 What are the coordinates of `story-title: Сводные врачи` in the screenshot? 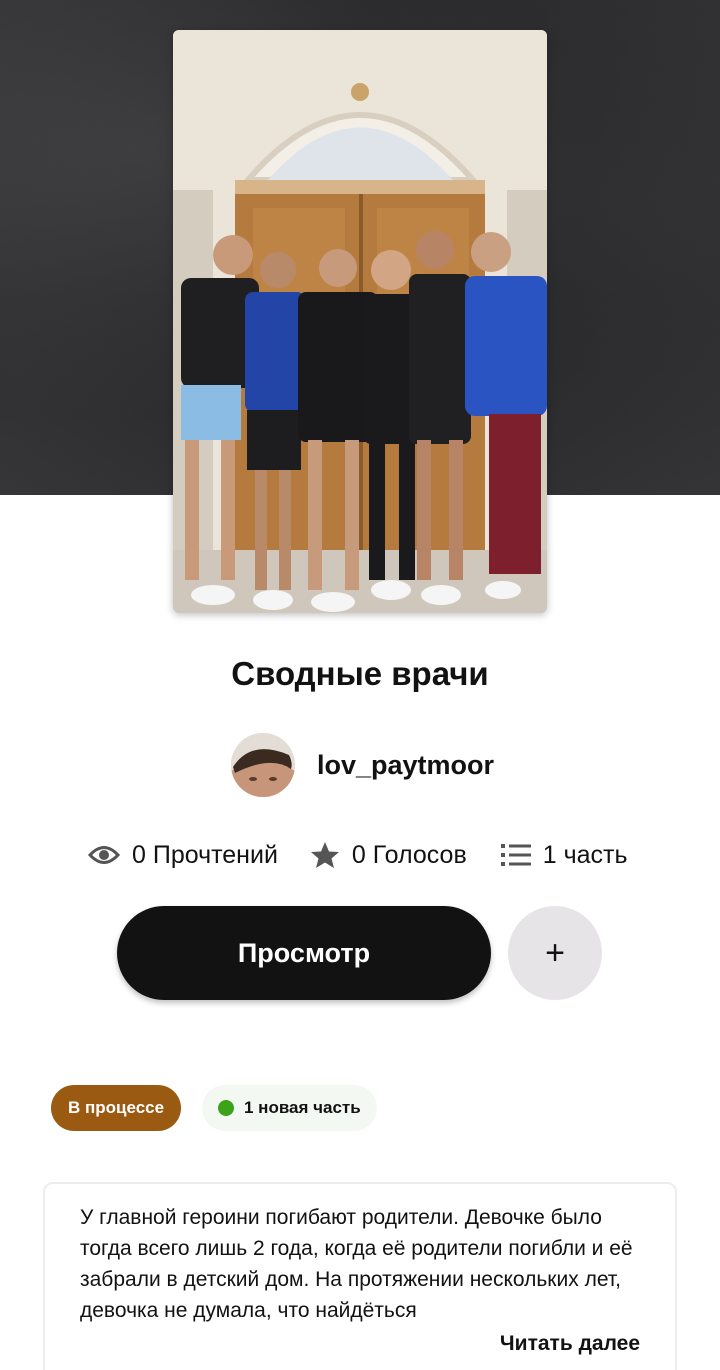 It's located at (360, 673).